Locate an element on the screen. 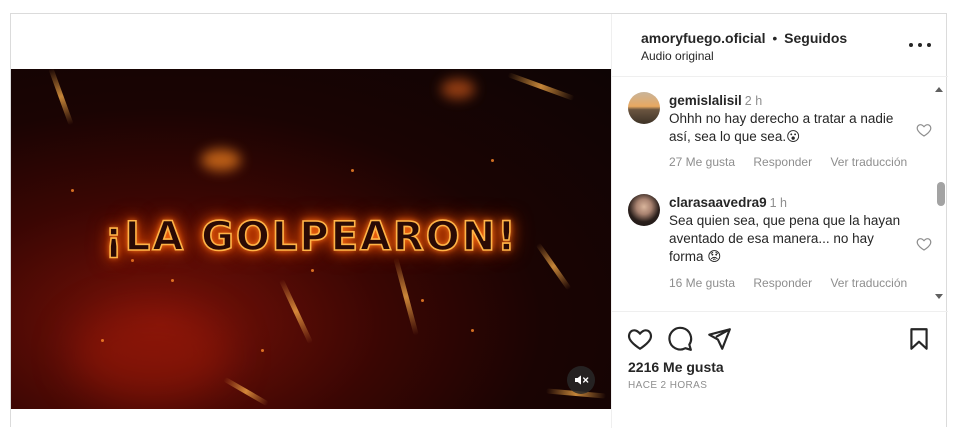 The image size is (955, 428). scroll-down-arrow is located at coordinates (939, 296).